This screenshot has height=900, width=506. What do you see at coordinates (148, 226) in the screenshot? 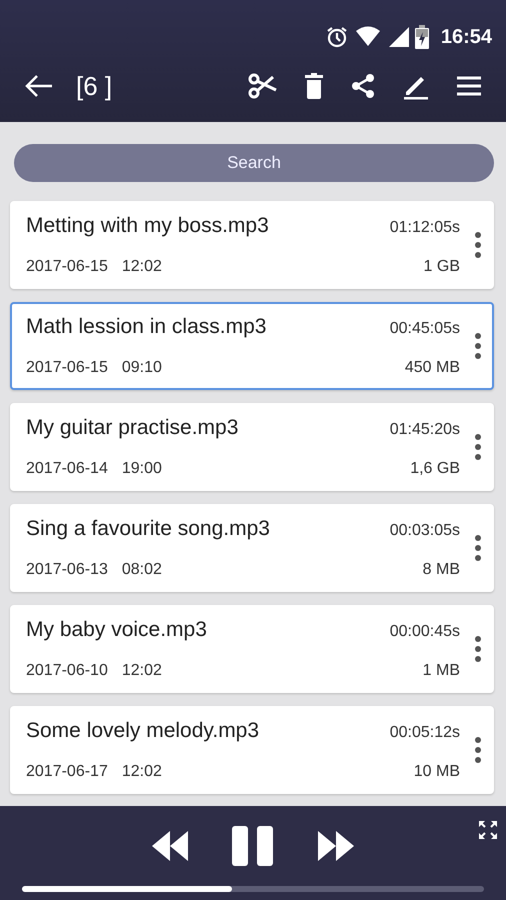
I see `file-name: Metting with my boss.mp3` at bounding box center [148, 226].